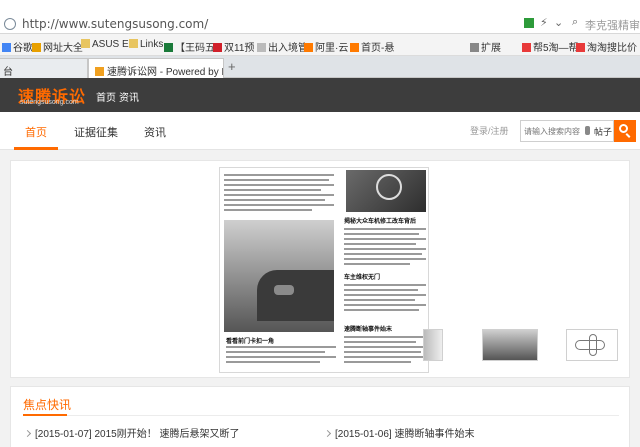 This screenshot has width=640, height=447. What do you see at coordinates (232, 66) in the screenshot?
I see `new-tab-button: +` at bounding box center [232, 66].